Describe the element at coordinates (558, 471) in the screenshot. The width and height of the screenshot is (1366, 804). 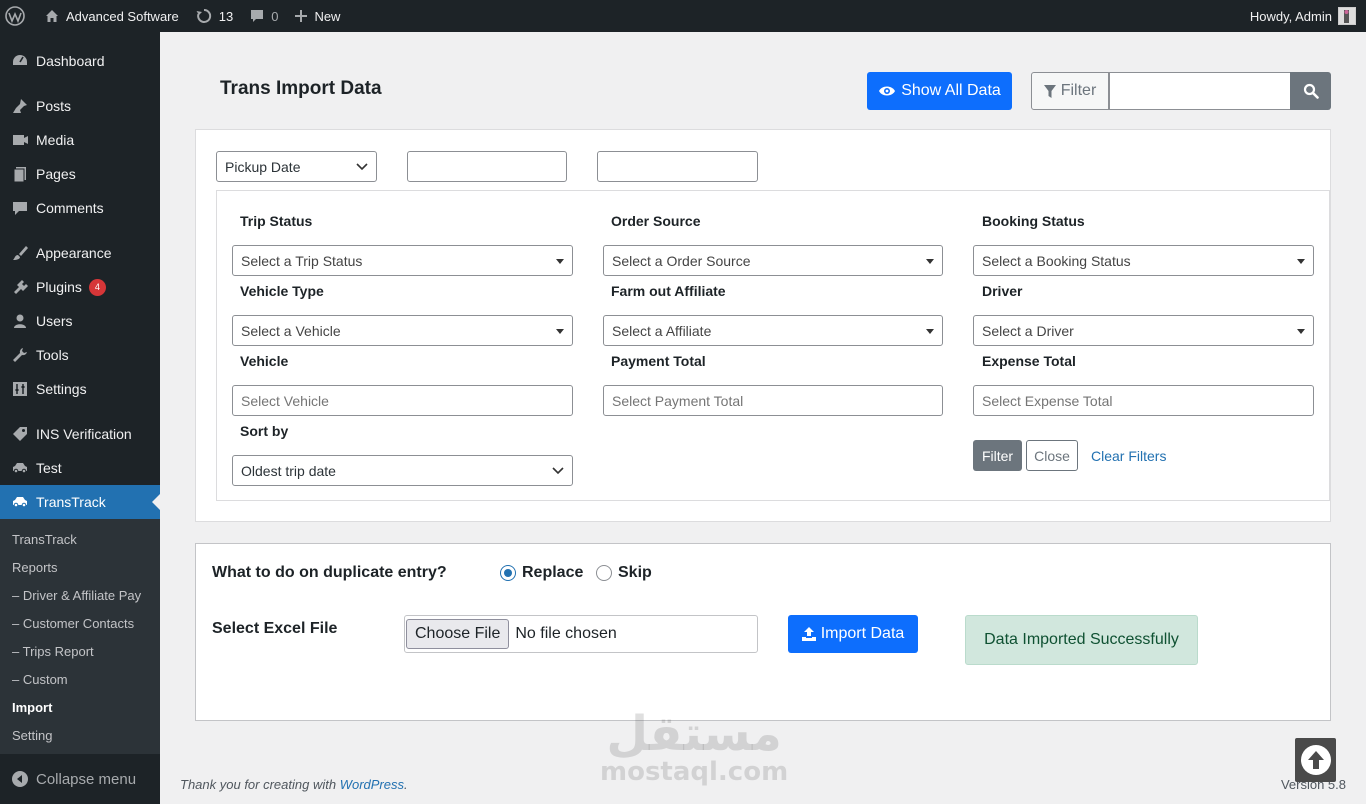
I see `chevron-down-icon` at that location.